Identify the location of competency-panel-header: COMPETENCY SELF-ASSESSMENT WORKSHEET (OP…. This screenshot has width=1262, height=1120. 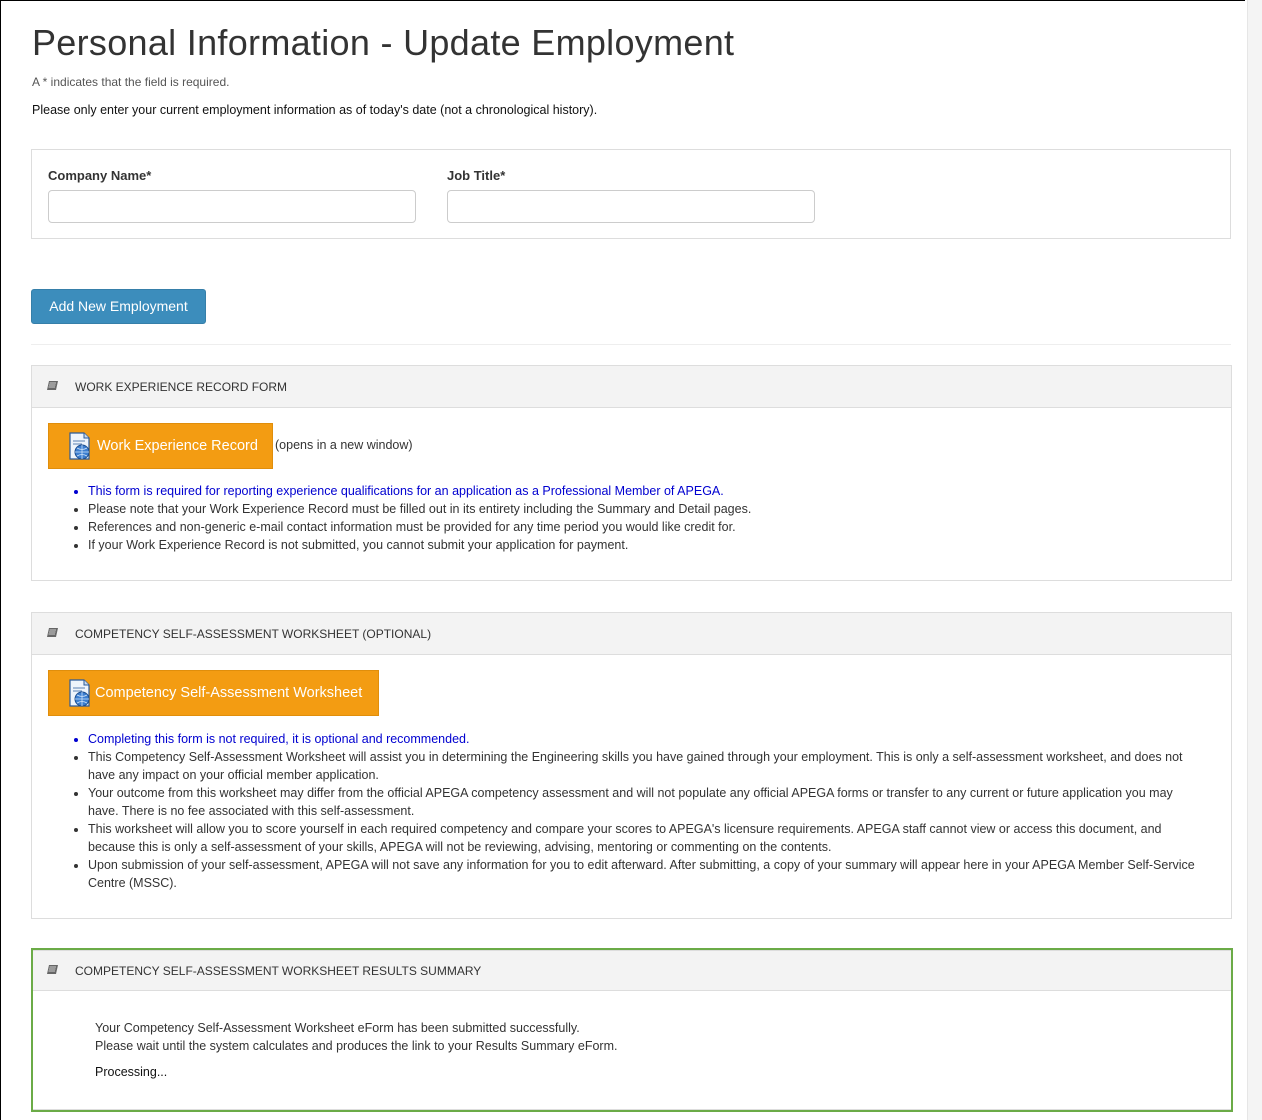
(631, 634).